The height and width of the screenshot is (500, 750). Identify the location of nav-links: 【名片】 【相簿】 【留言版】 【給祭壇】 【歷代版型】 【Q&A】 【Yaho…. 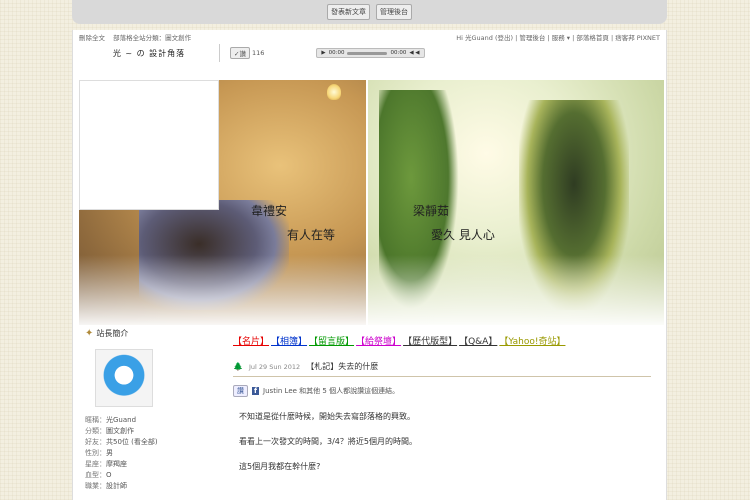
(448, 340).